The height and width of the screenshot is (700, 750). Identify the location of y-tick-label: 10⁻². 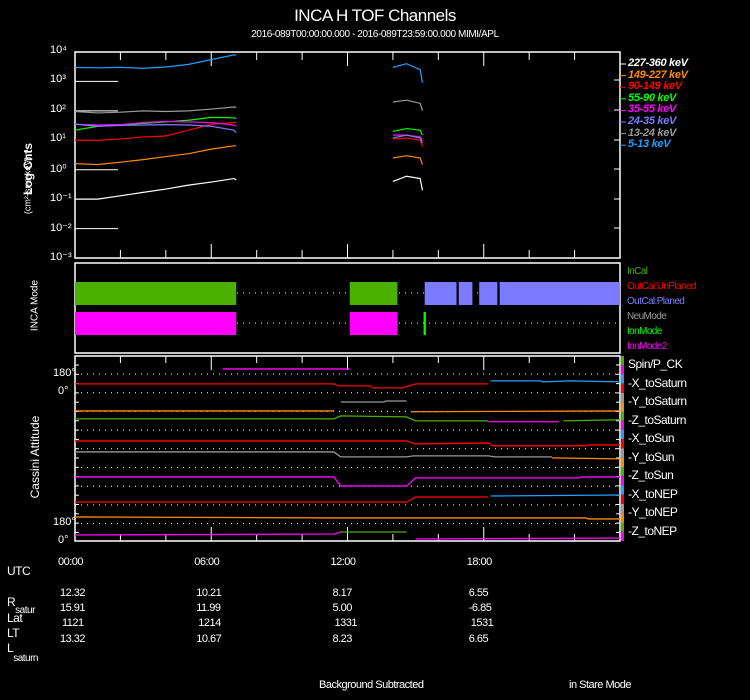
(61, 227).